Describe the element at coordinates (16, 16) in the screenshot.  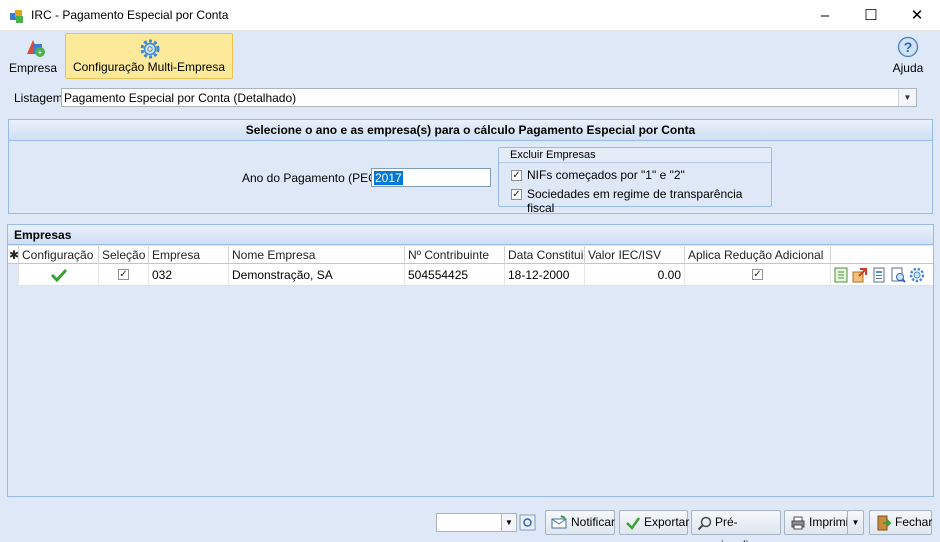
I see `app-icon` at that location.